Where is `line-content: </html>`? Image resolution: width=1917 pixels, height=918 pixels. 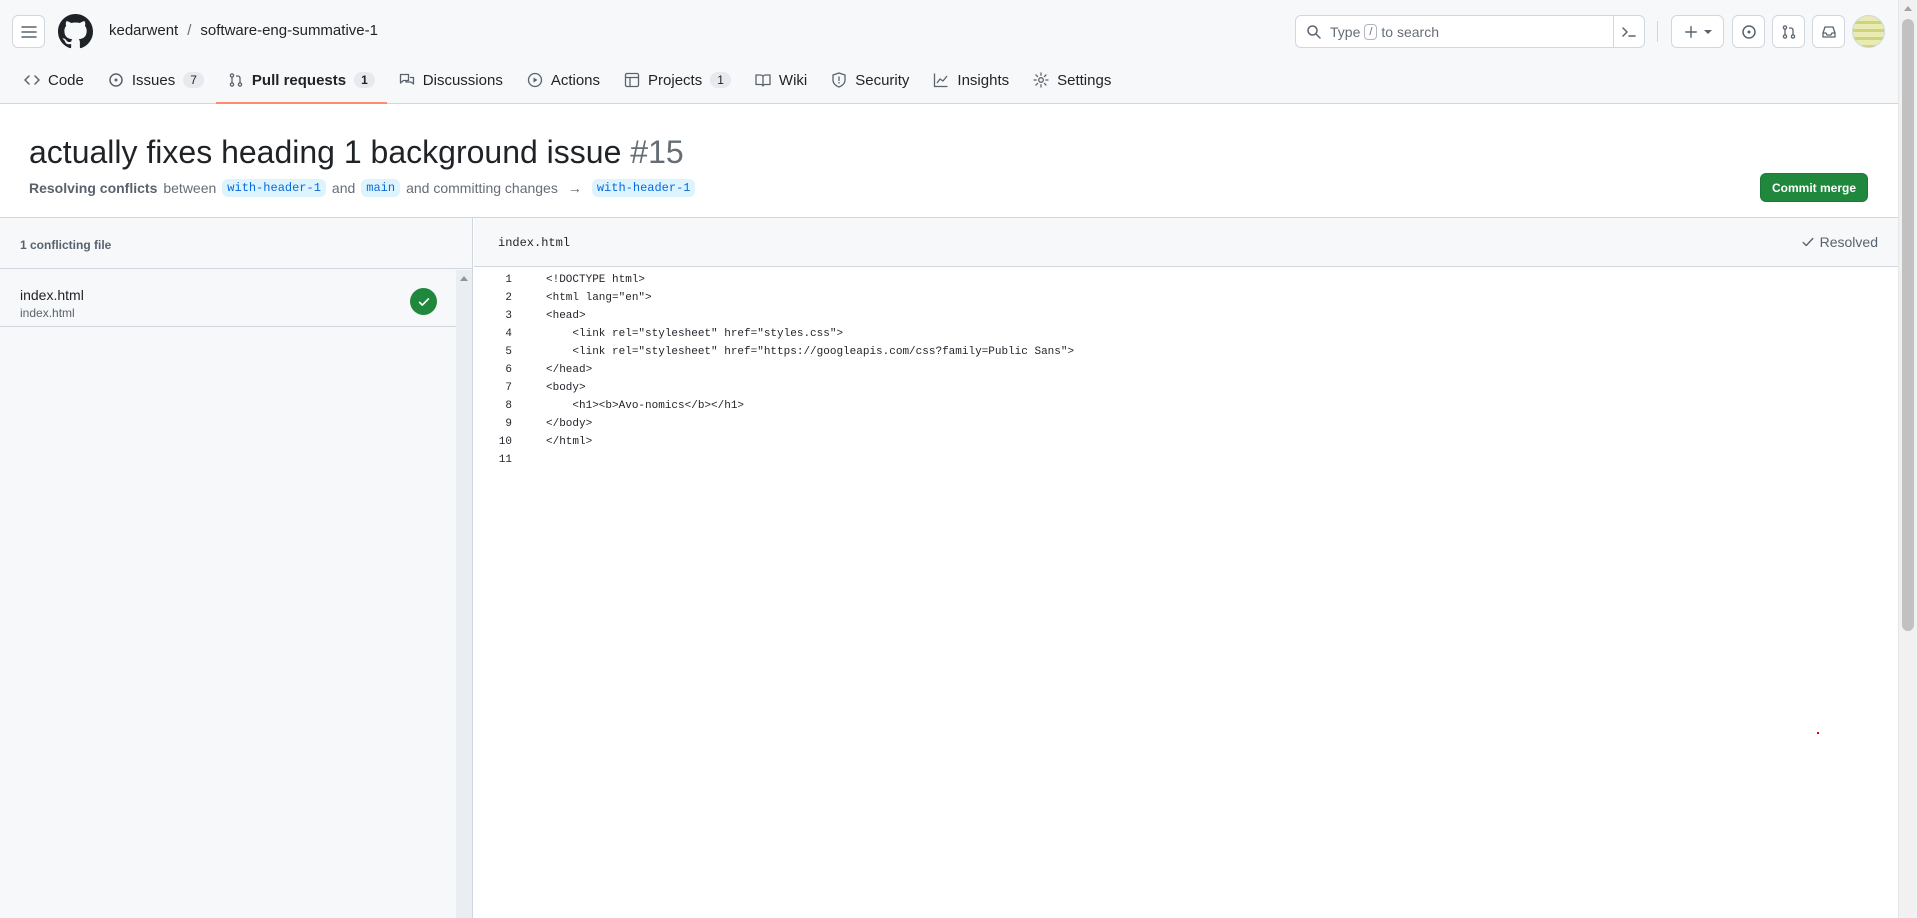
line-content: </html> is located at coordinates (569, 442).